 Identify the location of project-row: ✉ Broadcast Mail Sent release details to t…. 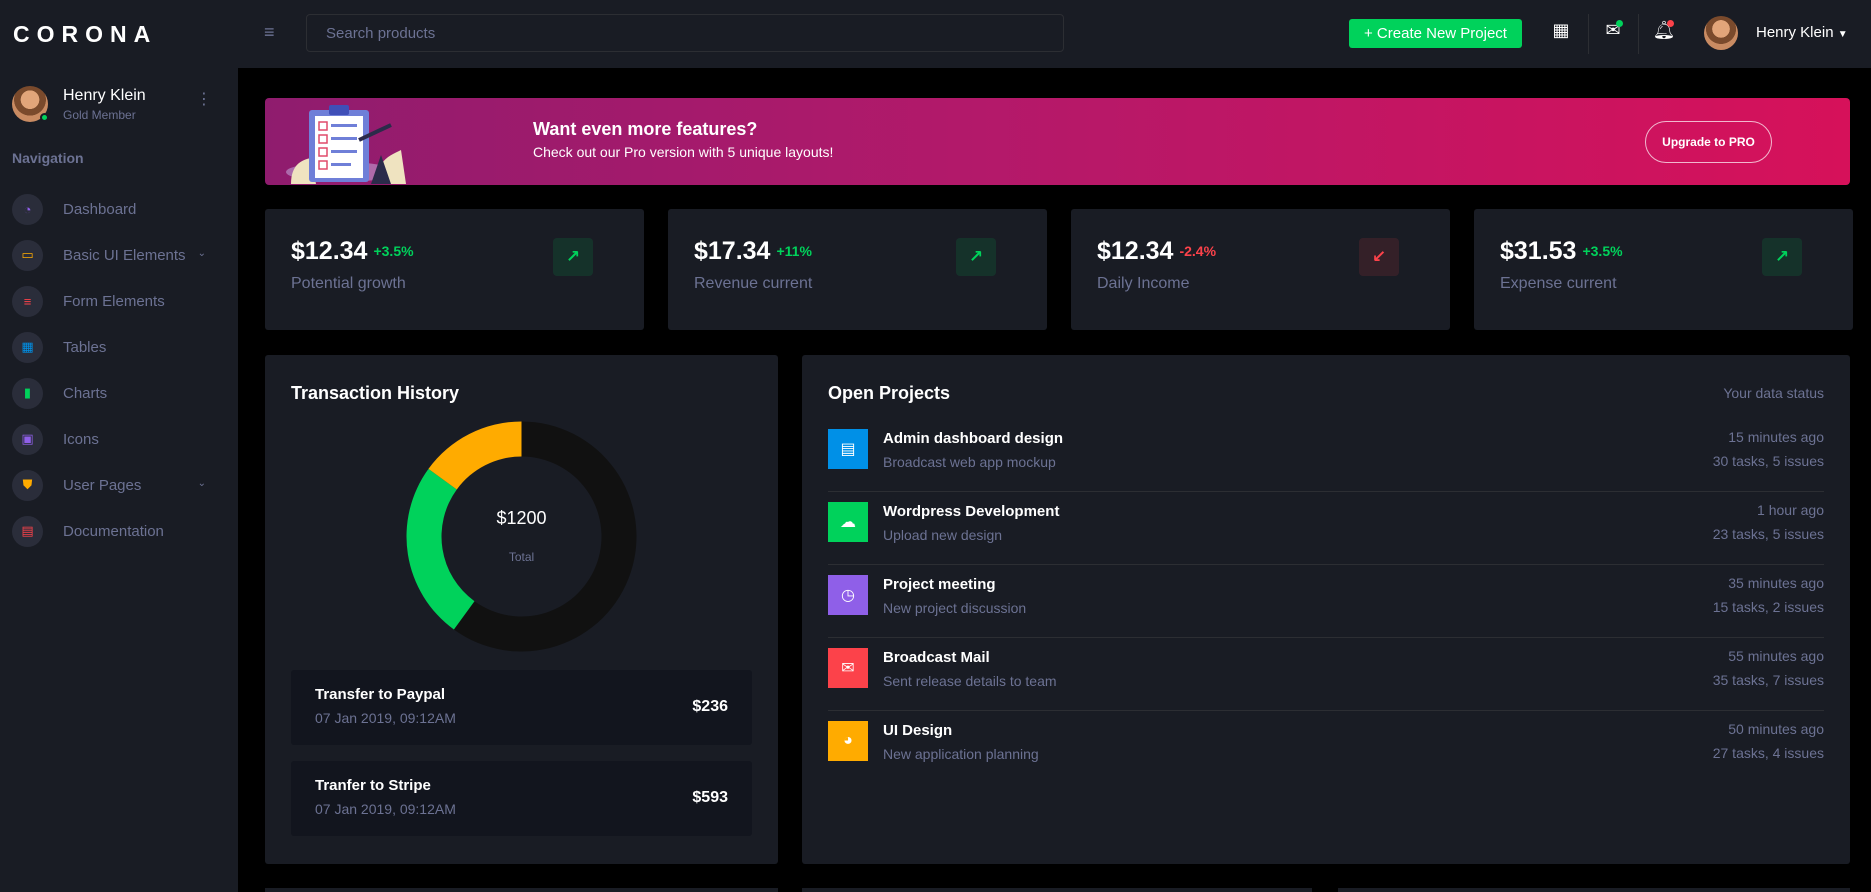
(1326, 674).